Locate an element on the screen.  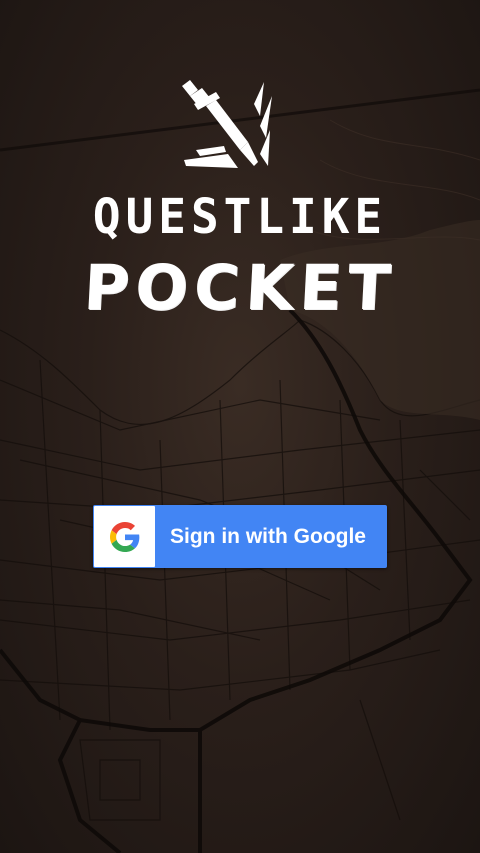
app-title-pocket: POCKET is located at coordinates (240, 287).